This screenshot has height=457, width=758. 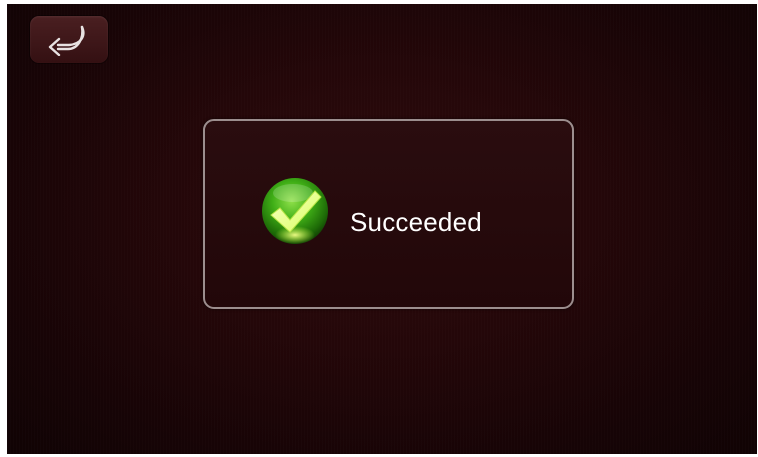 What do you see at coordinates (416, 222) in the screenshot?
I see `status-message: Succeeded` at bounding box center [416, 222].